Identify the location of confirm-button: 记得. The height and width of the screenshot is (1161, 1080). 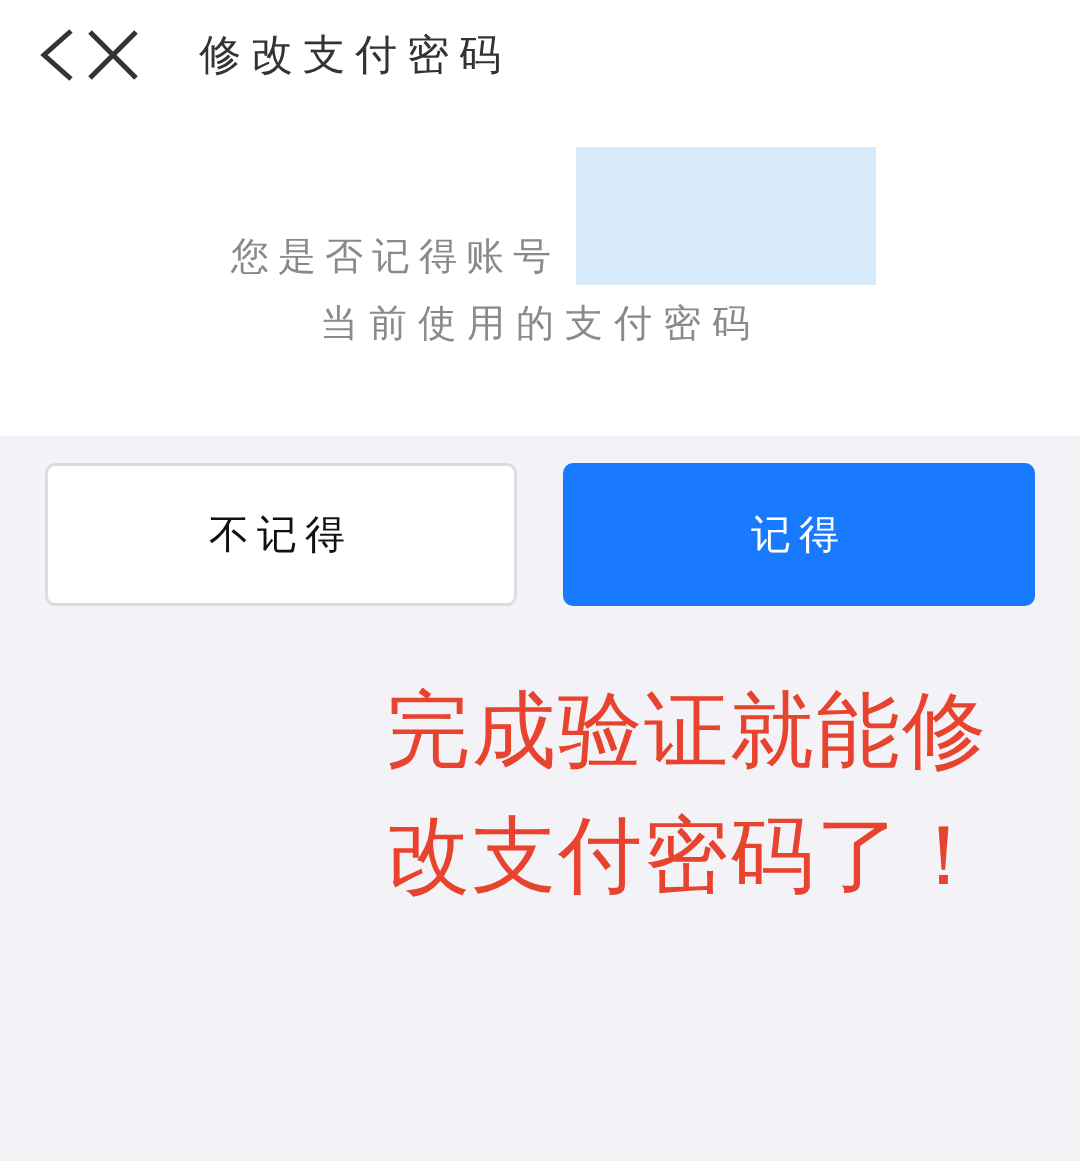
(799, 534).